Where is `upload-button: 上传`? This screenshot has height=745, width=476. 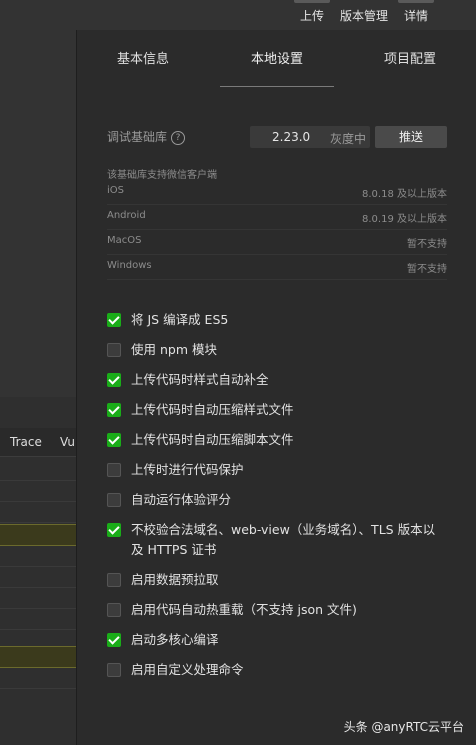 upload-button: 上传 is located at coordinates (312, 15).